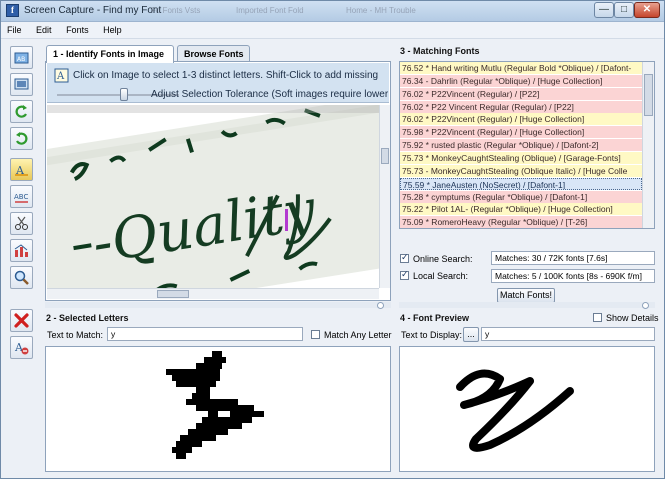 This screenshot has height=479, width=665. I want to click on zoom-button, so click(21, 277).